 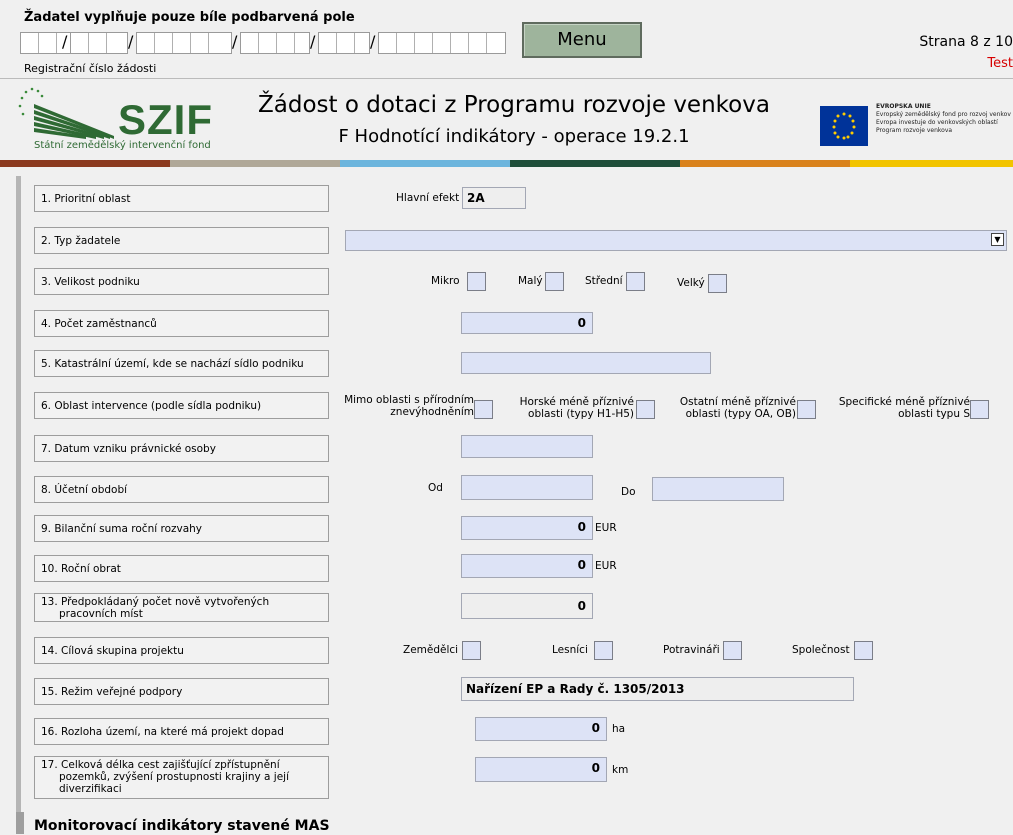 What do you see at coordinates (483, 409) in the screenshot?
I see `area-outside-checkbox` at bounding box center [483, 409].